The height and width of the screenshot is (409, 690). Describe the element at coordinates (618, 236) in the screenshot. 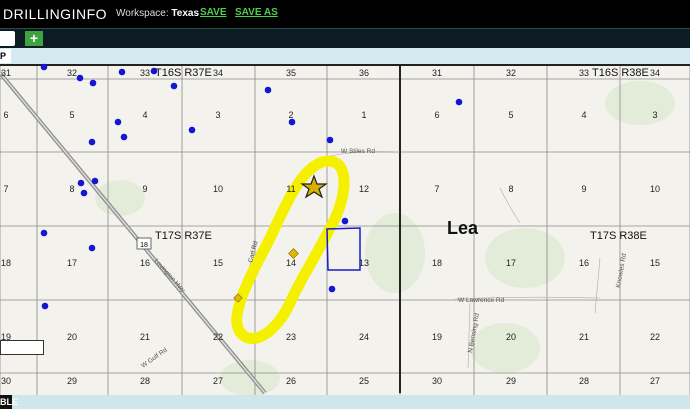

I see `township-label: T17S R38E` at that location.